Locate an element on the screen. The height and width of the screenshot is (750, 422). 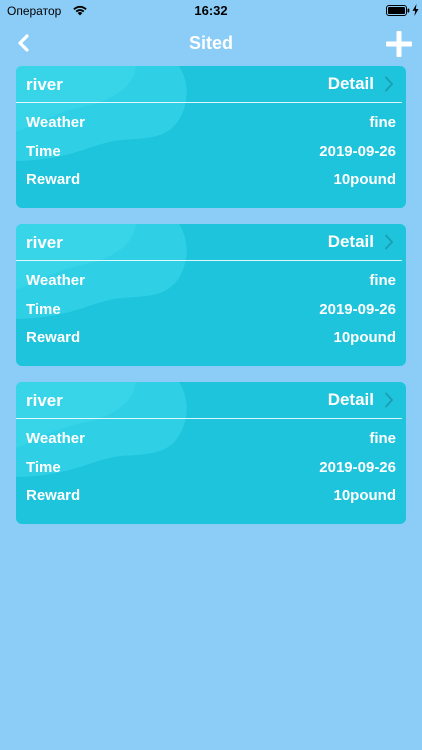
page-title: Sited is located at coordinates (210, 43).